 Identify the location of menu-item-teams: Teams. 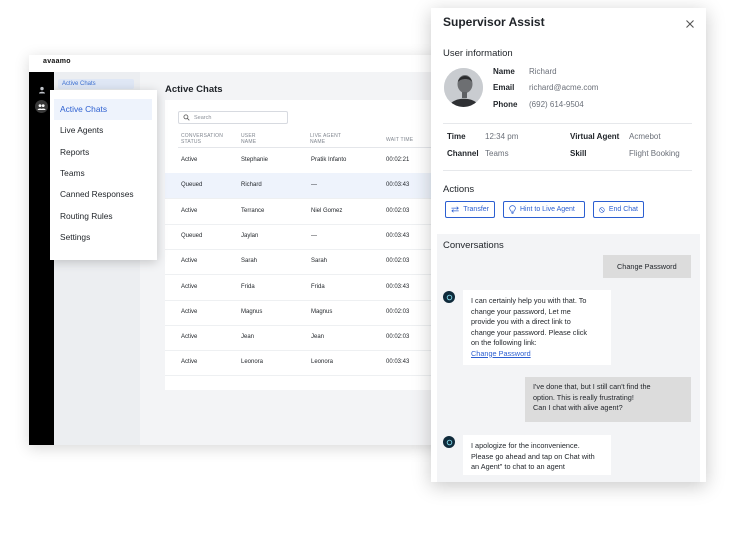
(103, 173).